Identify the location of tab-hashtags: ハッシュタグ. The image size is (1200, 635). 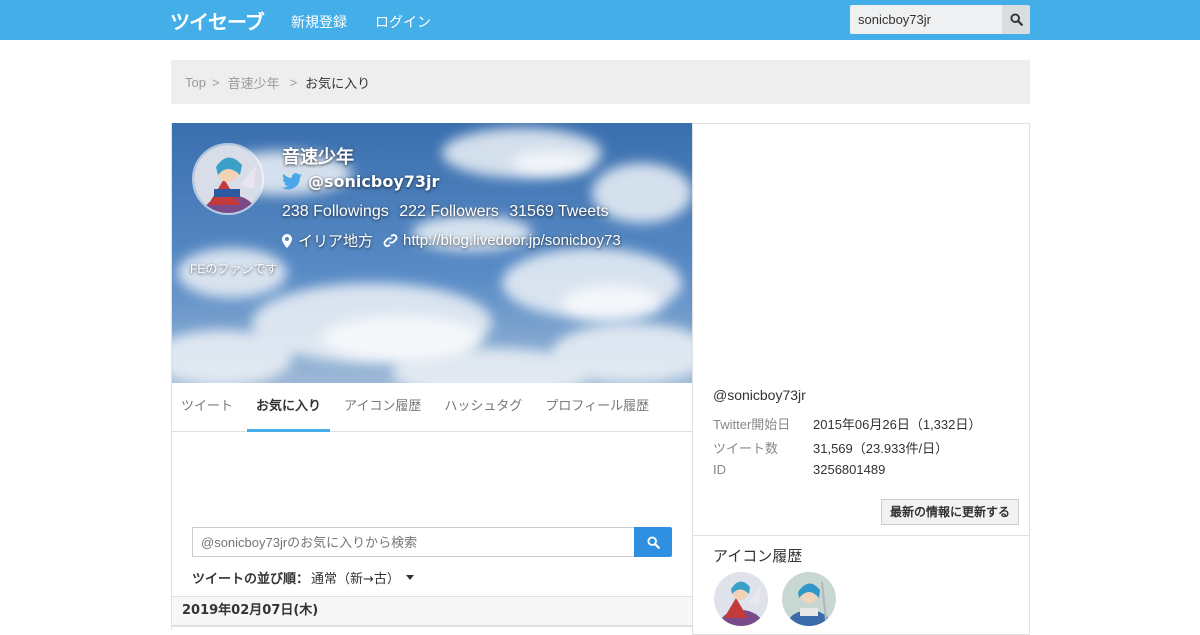
(483, 407).